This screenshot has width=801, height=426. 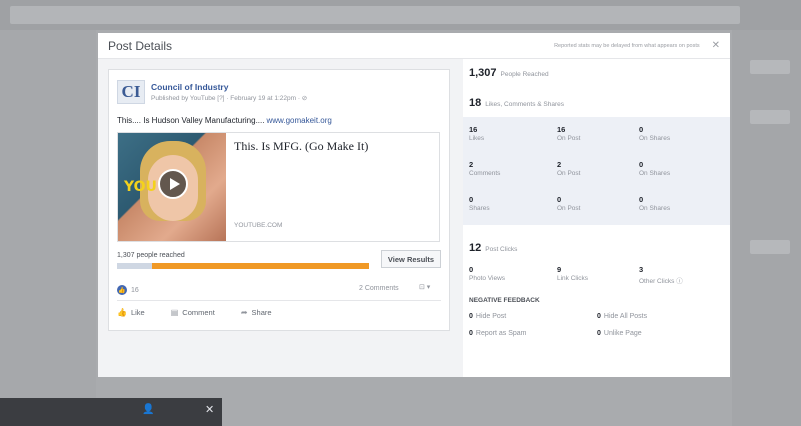 I want to click on stat-cell: 2 On Post, so click(x=568, y=168).